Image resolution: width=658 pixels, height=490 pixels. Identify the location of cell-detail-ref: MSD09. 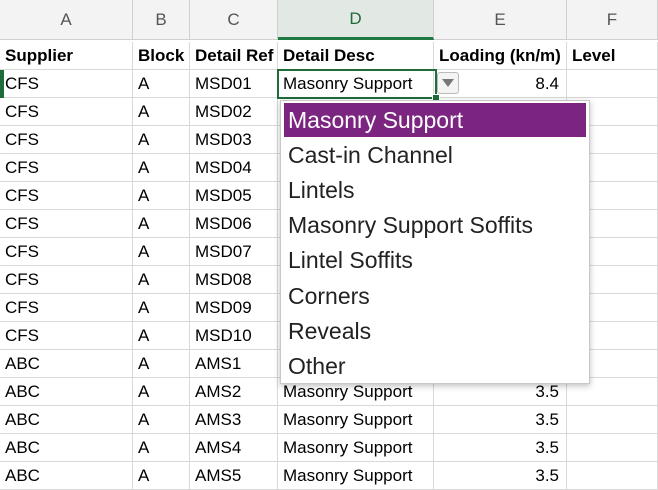
(234, 308).